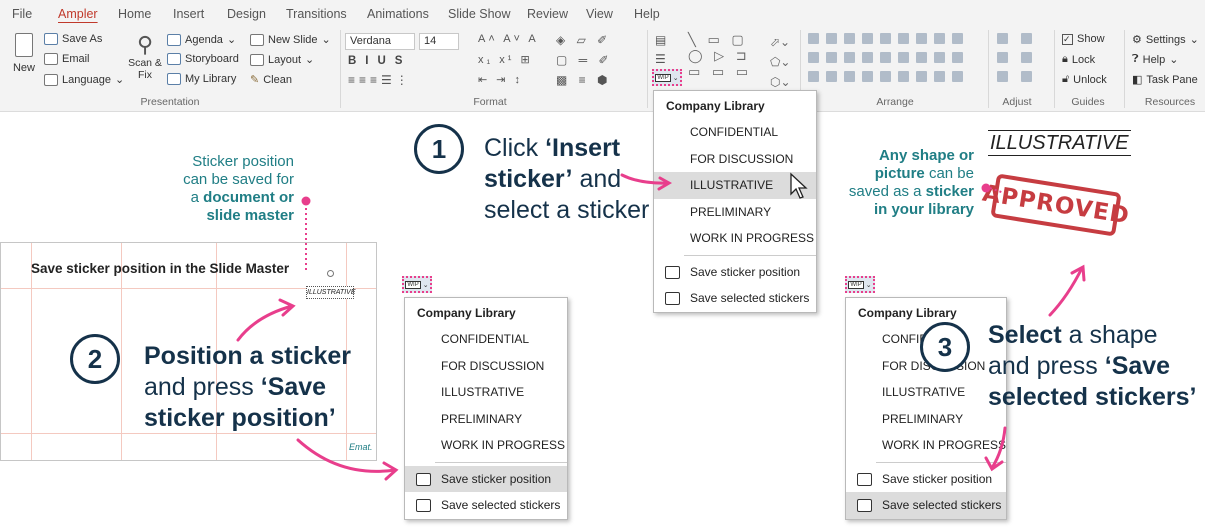 The image size is (1205, 532). Describe the element at coordinates (346, 455) in the screenshot. I see `arrow-to-menu` at that location.